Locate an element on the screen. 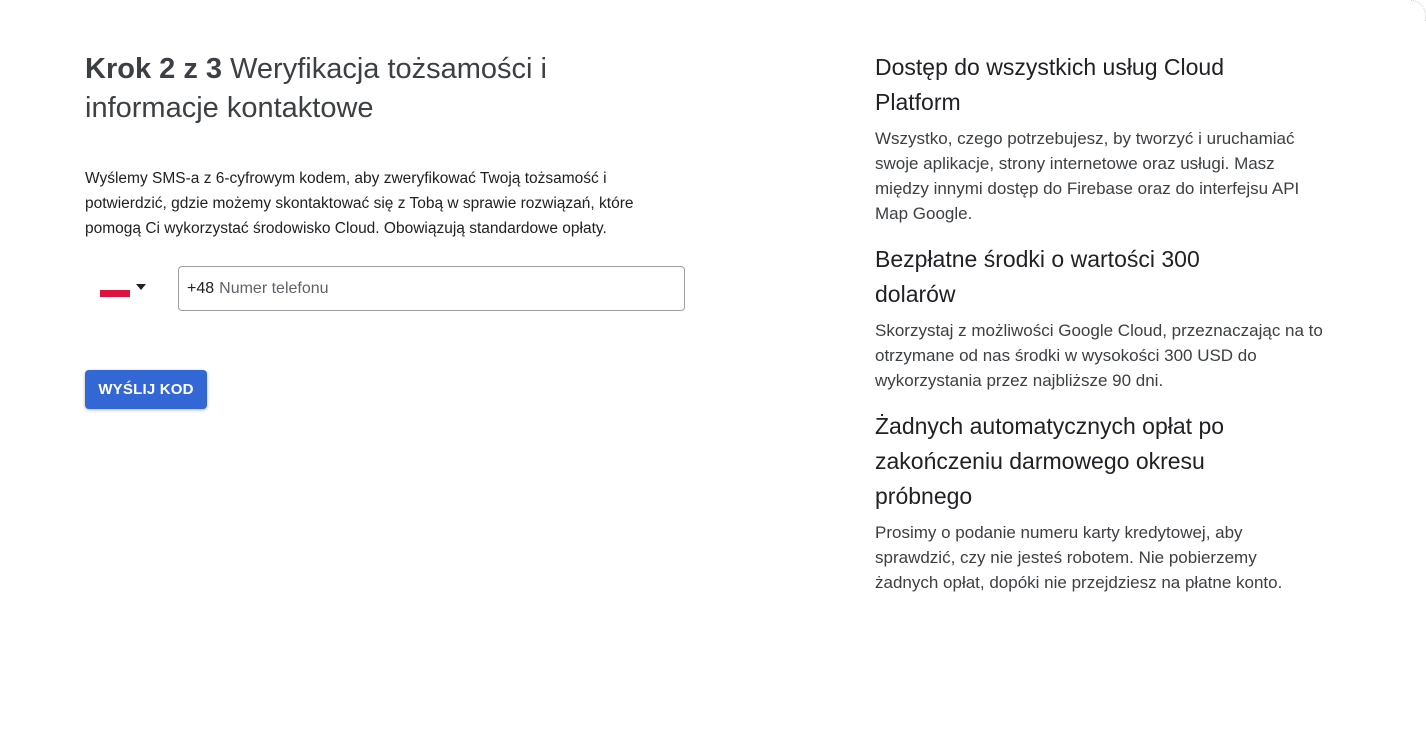 The width and height of the screenshot is (1426, 745). send-code-button: WYŚLIJ KOD is located at coordinates (146, 389).